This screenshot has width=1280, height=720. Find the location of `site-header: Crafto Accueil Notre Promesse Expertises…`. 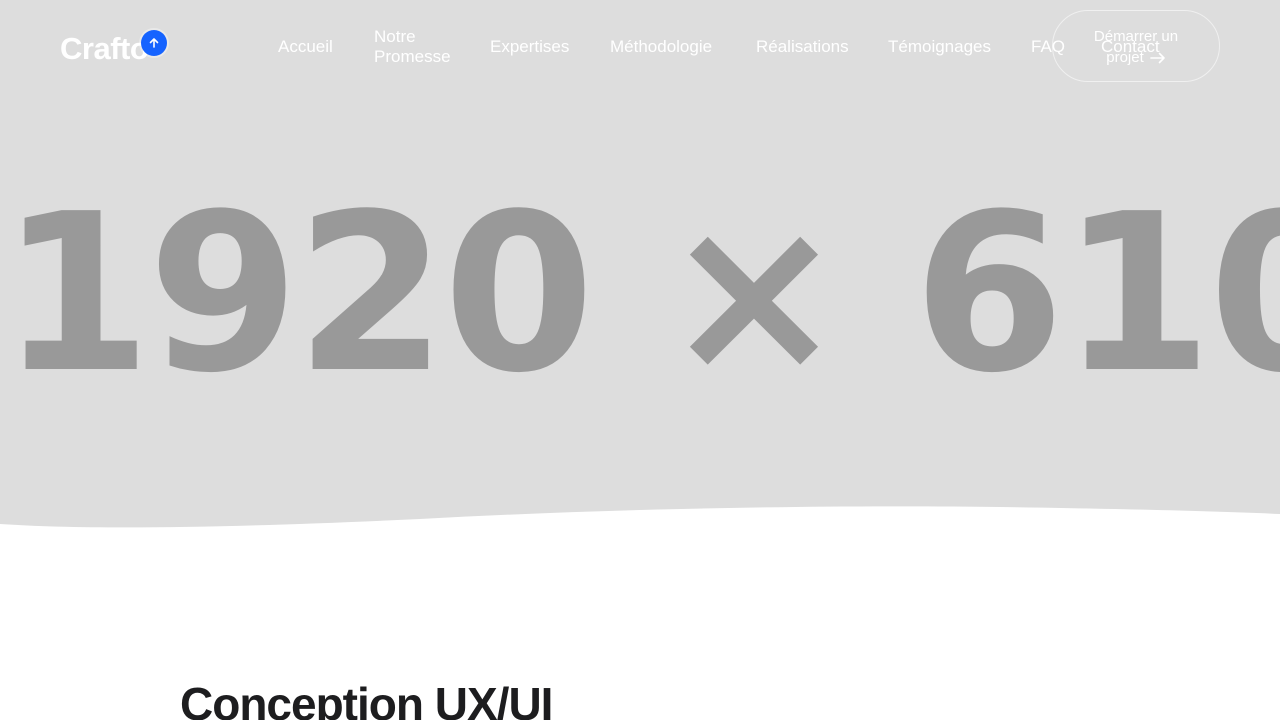

site-header: Crafto Accueil Notre Promesse Expertises… is located at coordinates (640, 46).